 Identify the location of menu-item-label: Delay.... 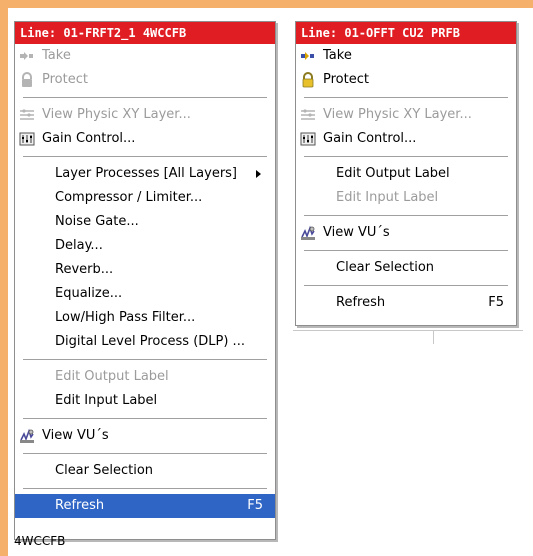
(79, 245).